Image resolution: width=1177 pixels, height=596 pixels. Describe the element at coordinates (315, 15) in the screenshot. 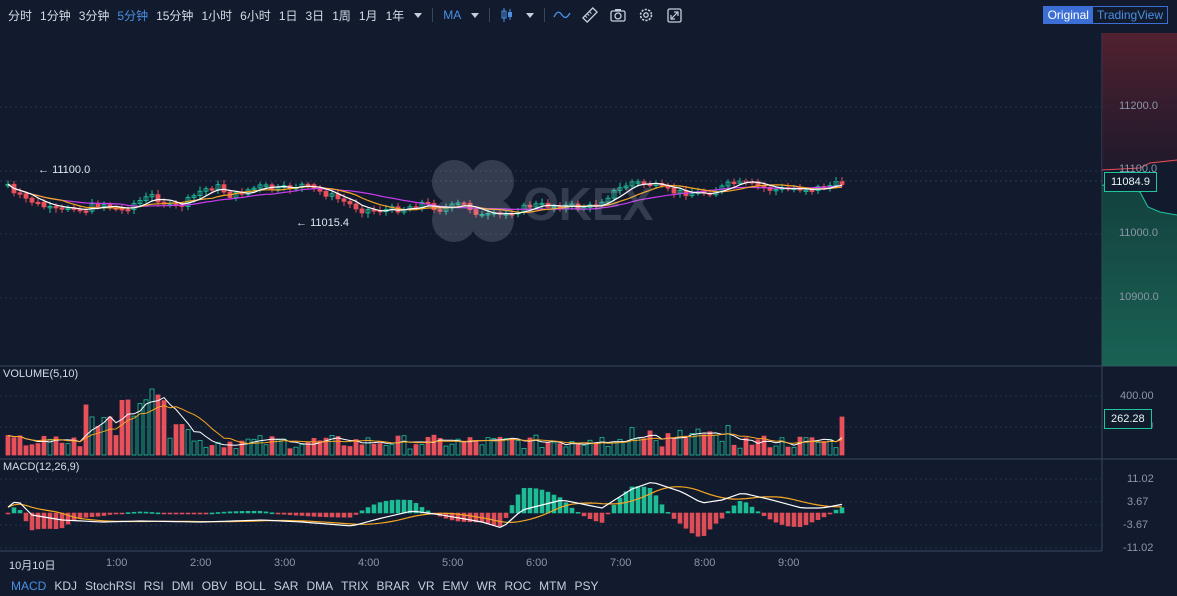

I see `interval-3d: 3日` at that location.